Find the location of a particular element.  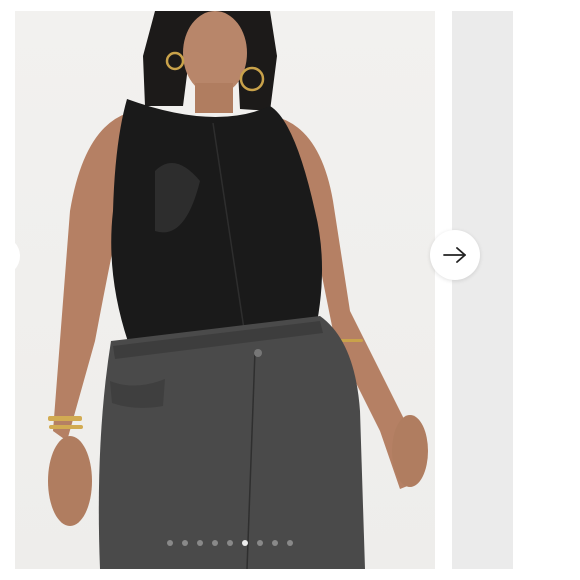

carousel-pagination is located at coordinates (230, 545).